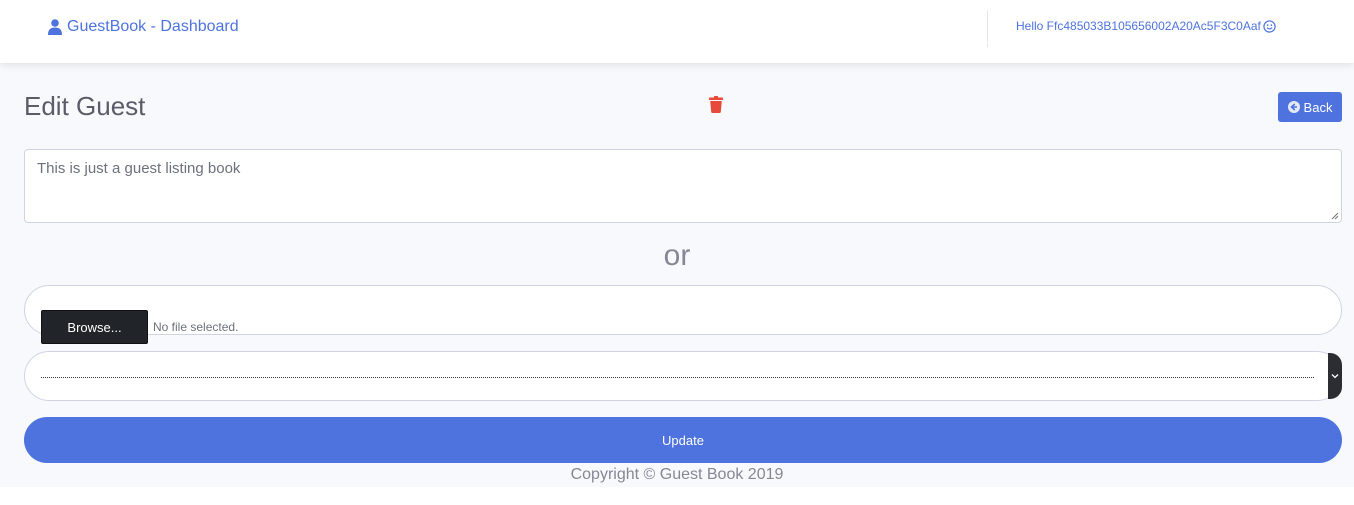 The width and height of the screenshot is (1354, 505). What do you see at coordinates (677, 377) in the screenshot?
I see `select-focus-outline` at bounding box center [677, 377].